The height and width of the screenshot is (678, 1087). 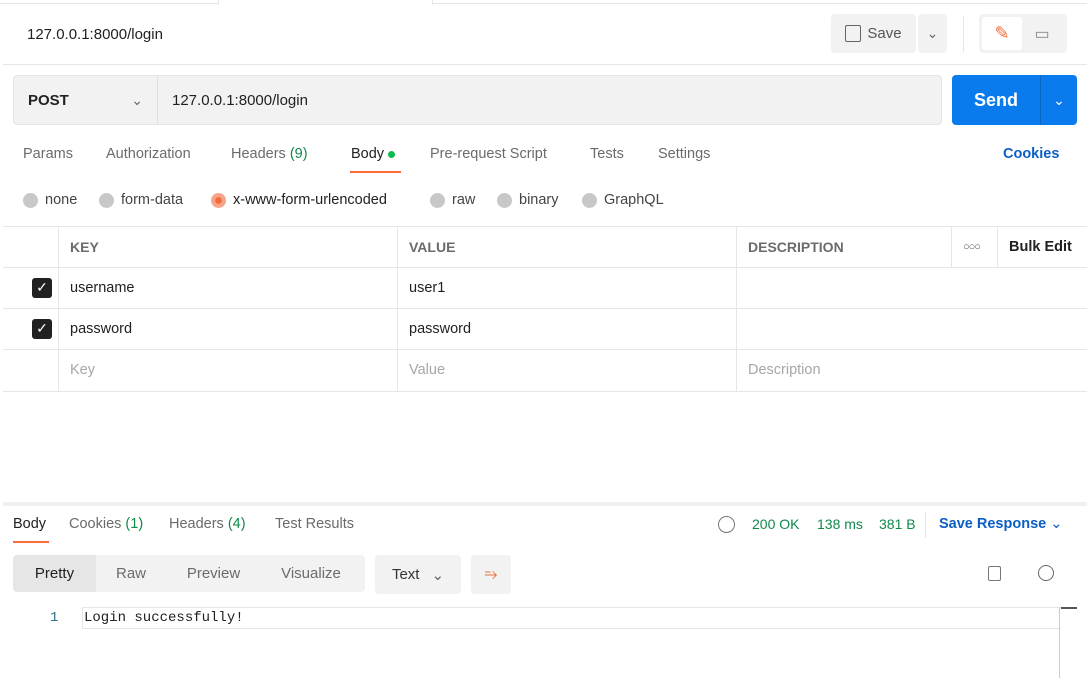 What do you see at coordinates (549, 100) in the screenshot?
I see `url-input: 127.0.0.1:8000/login` at bounding box center [549, 100].